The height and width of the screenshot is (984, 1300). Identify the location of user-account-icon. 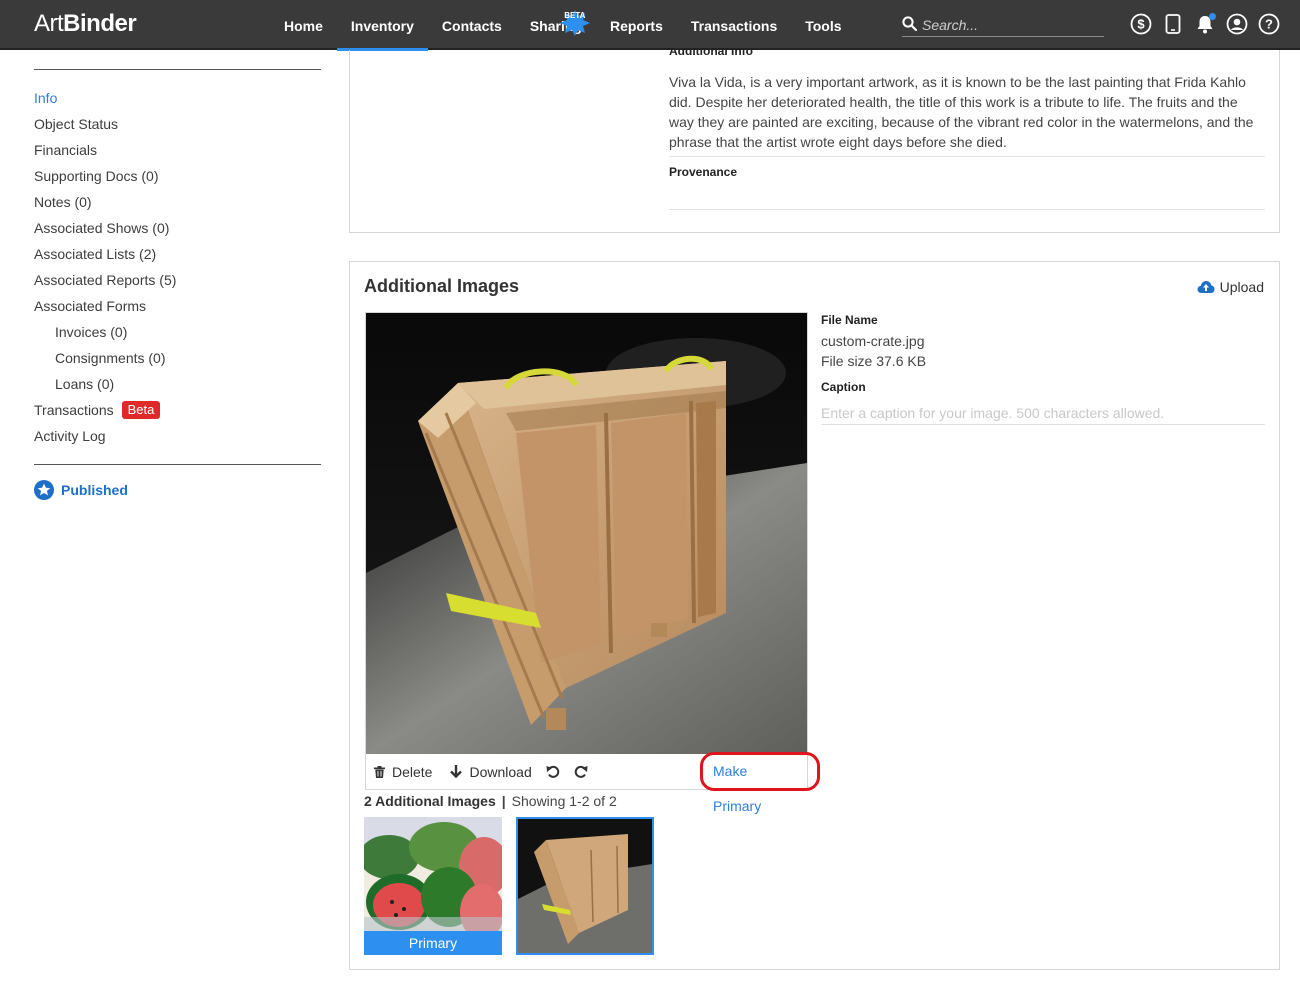
(1237, 24).